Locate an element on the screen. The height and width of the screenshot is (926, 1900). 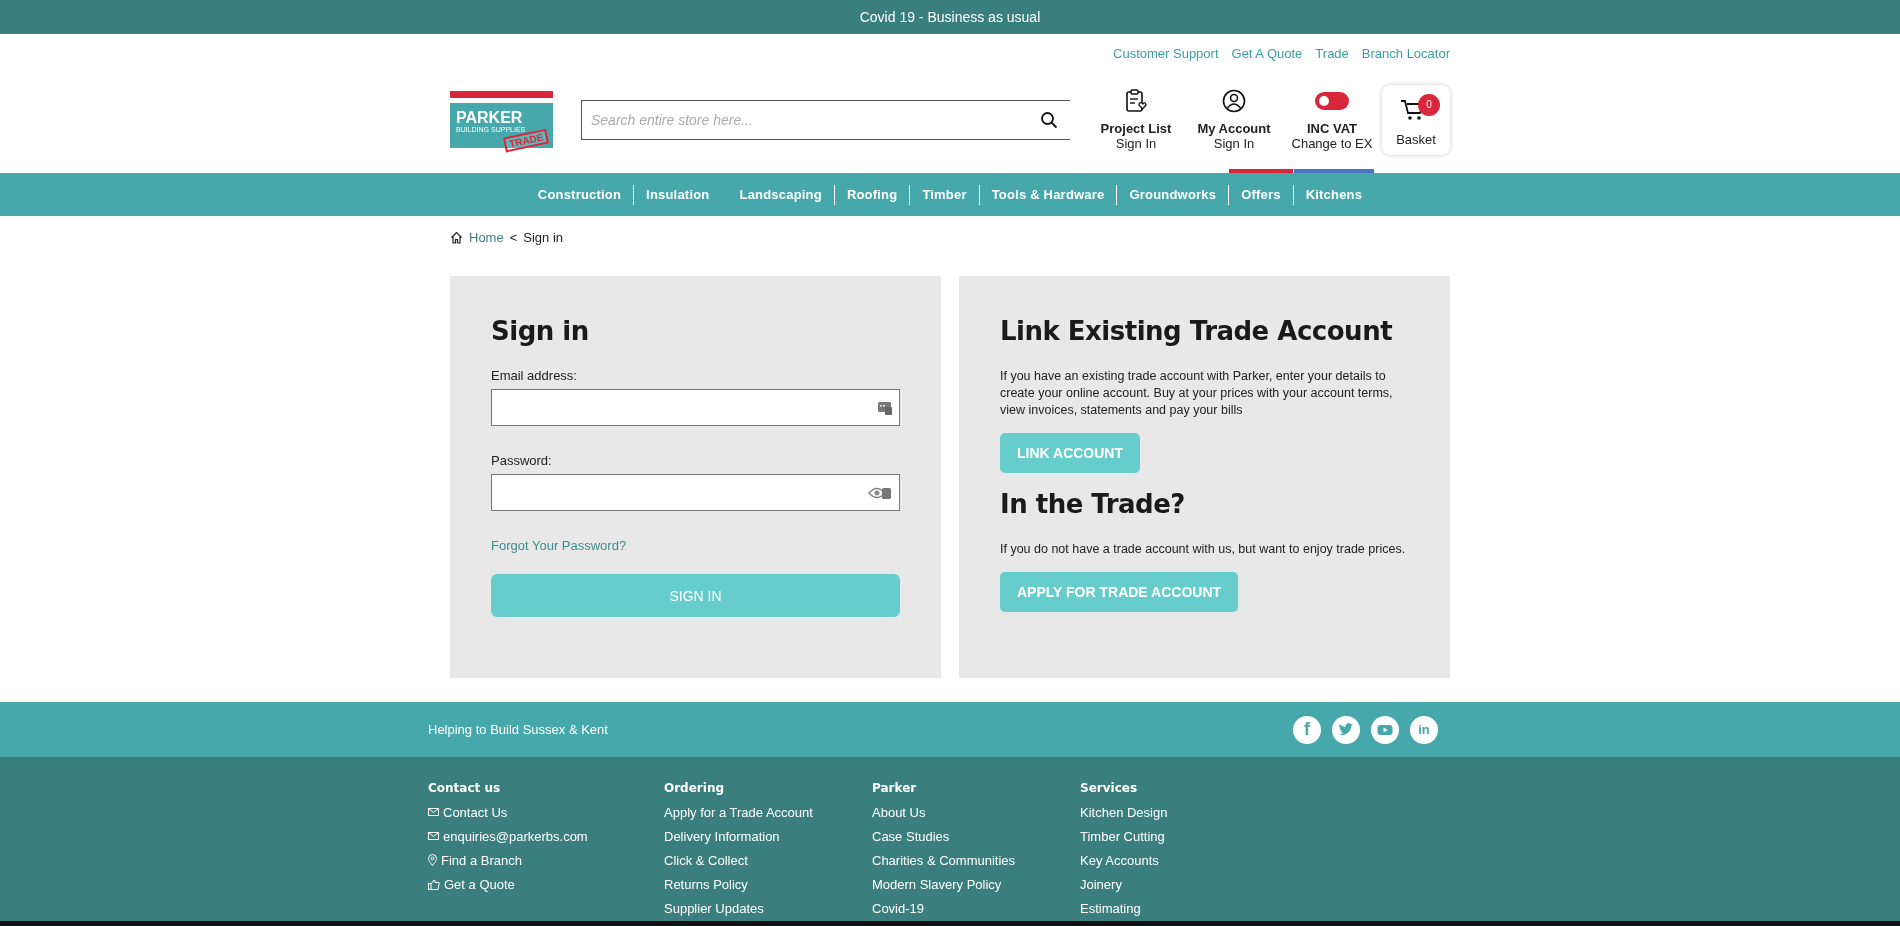
header-action: INC VAT Change to EX is located at coordinates (1332, 119).